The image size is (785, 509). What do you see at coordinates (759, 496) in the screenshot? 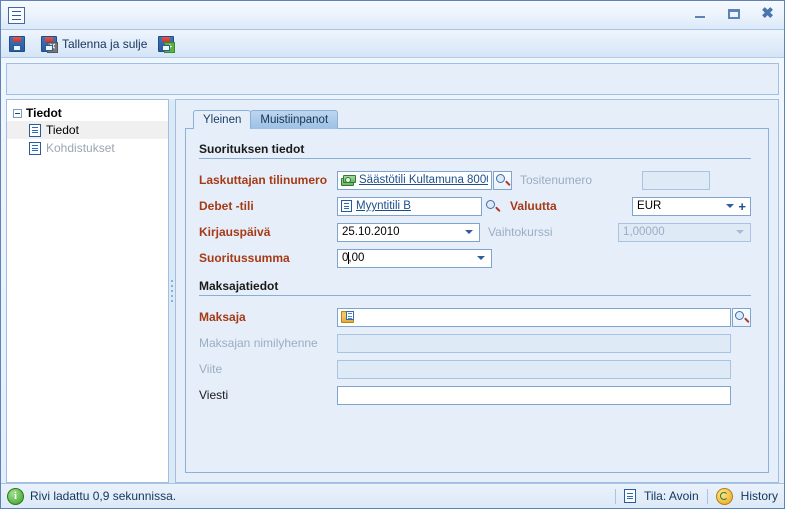
I see `history-label: History` at bounding box center [759, 496].